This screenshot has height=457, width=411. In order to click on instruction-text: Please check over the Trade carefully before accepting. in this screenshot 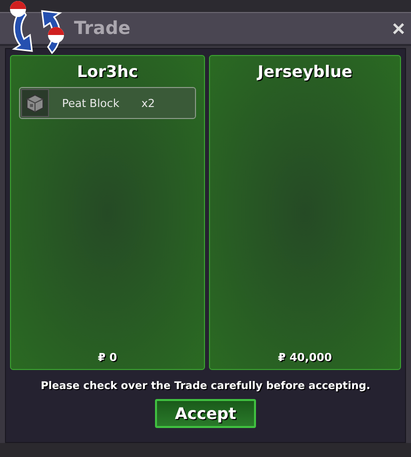, I will do `click(206, 386)`.